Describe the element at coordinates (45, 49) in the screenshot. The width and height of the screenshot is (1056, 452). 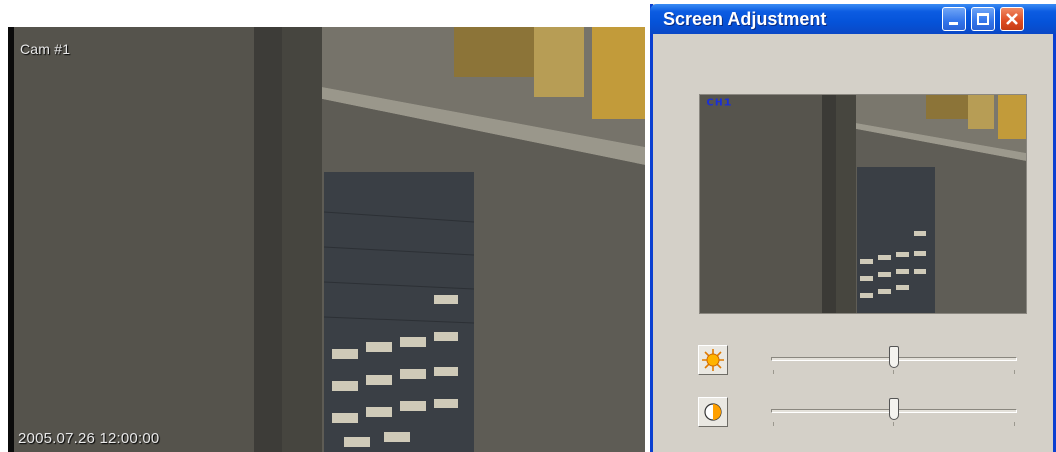
I see `camera-label: Cam #1` at that location.